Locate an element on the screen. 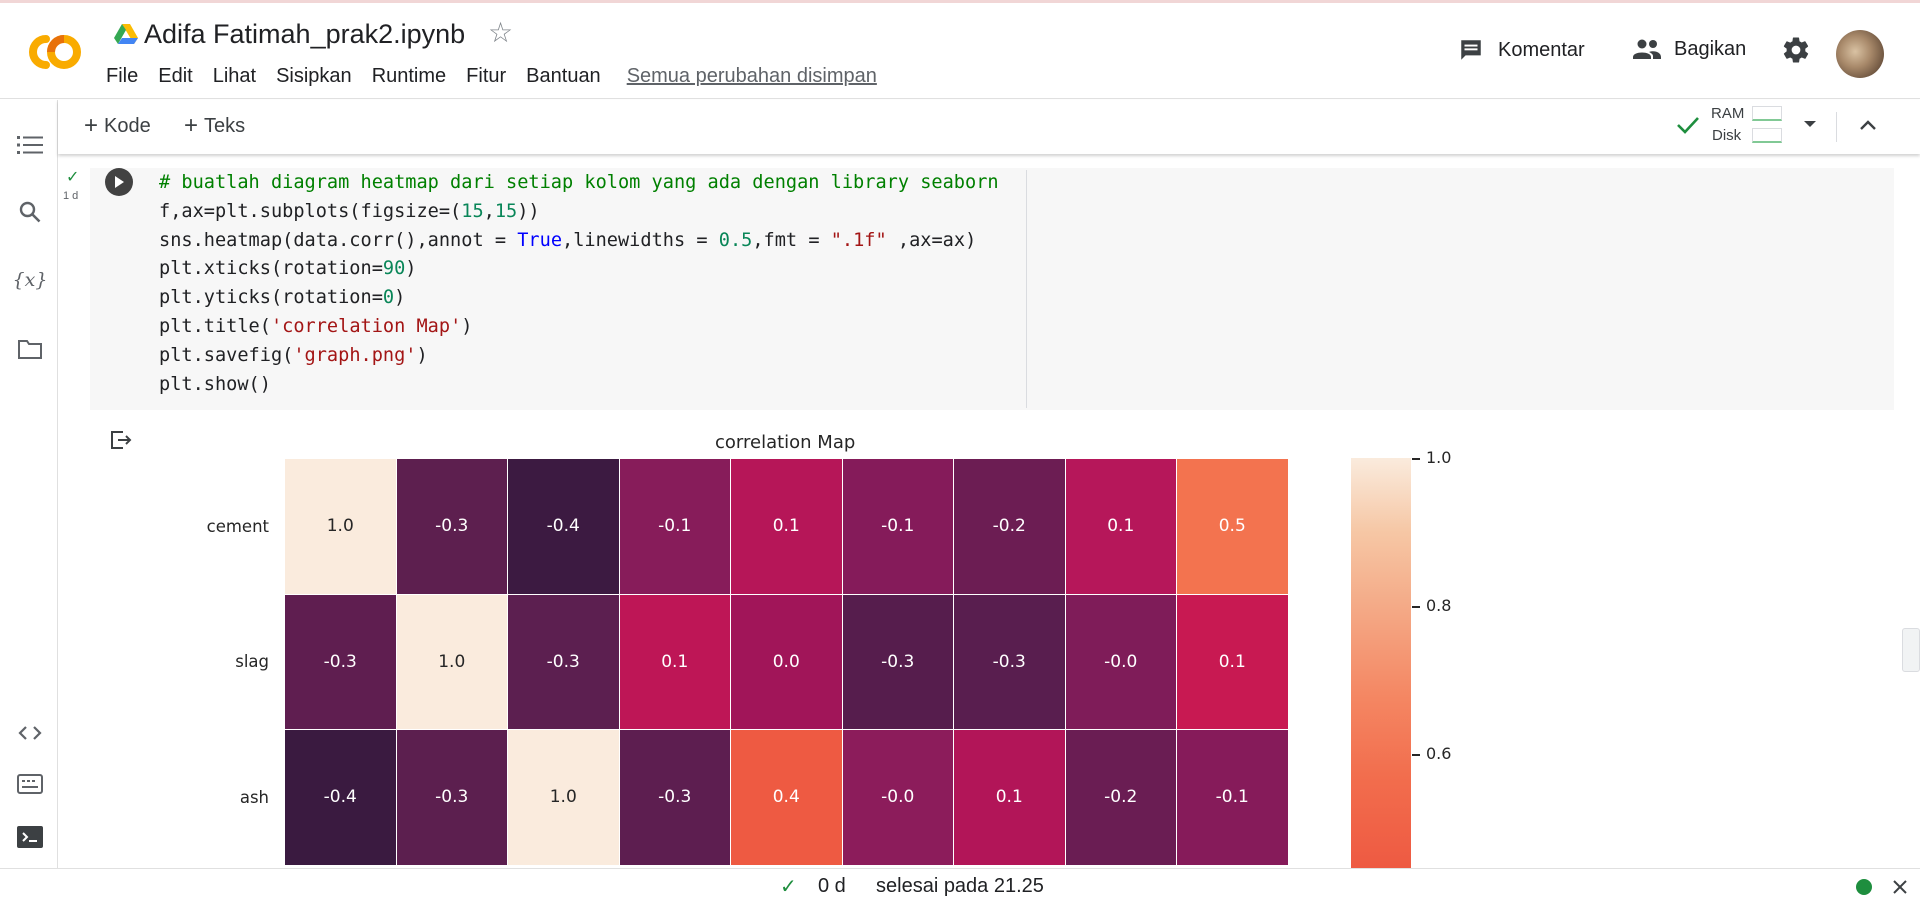 This screenshot has height=904, width=1920. comment-button: Komentar is located at coordinates (1521, 50).